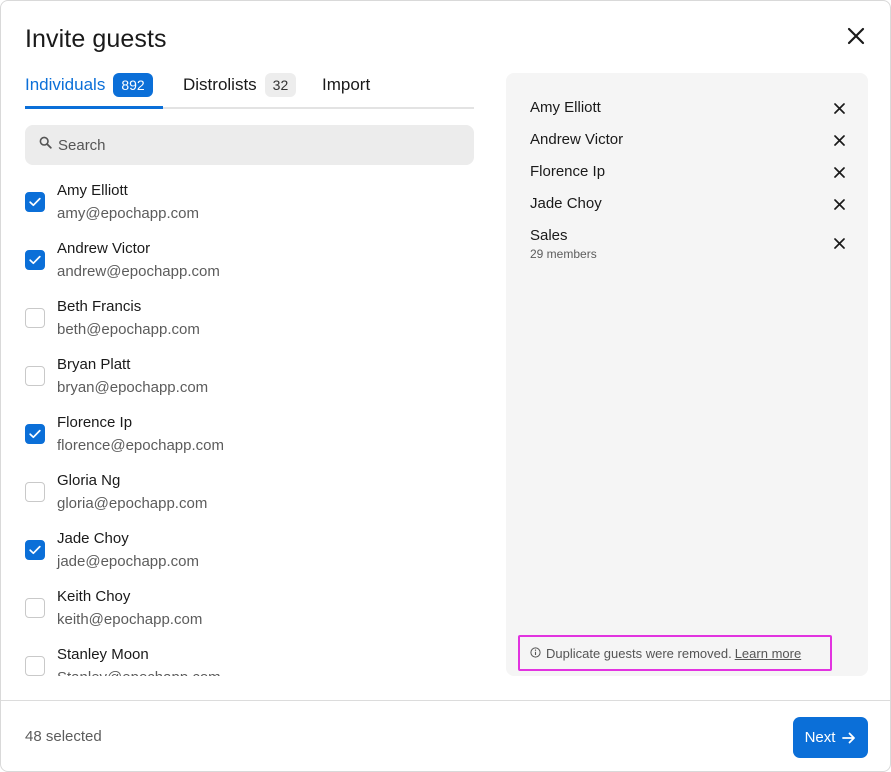  Describe the element at coordinates (768, 653) in the screenshot. I see `learn-more-link: Learn more` at that location.